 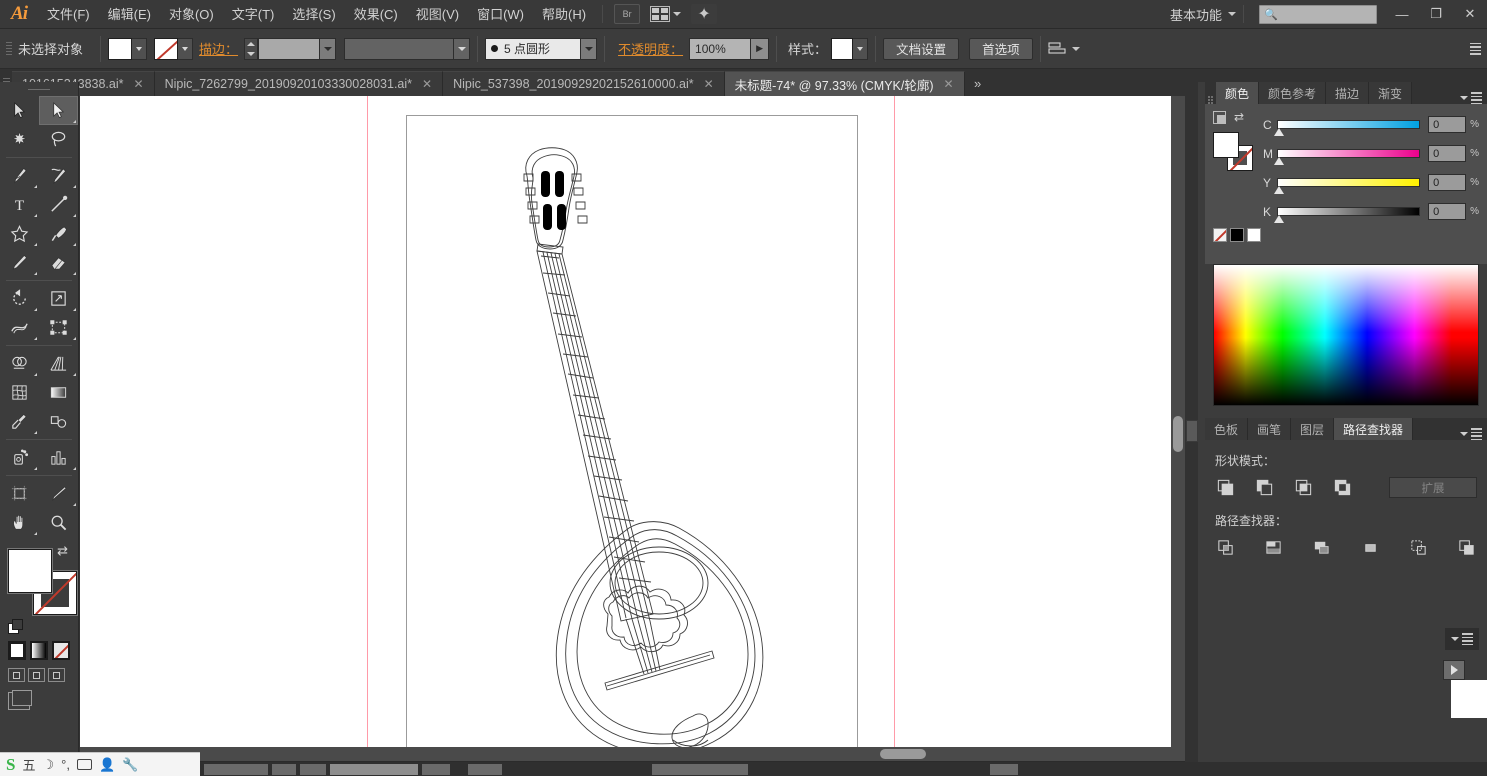 I want to click on gradient-tool, so click(x=58, y=392).